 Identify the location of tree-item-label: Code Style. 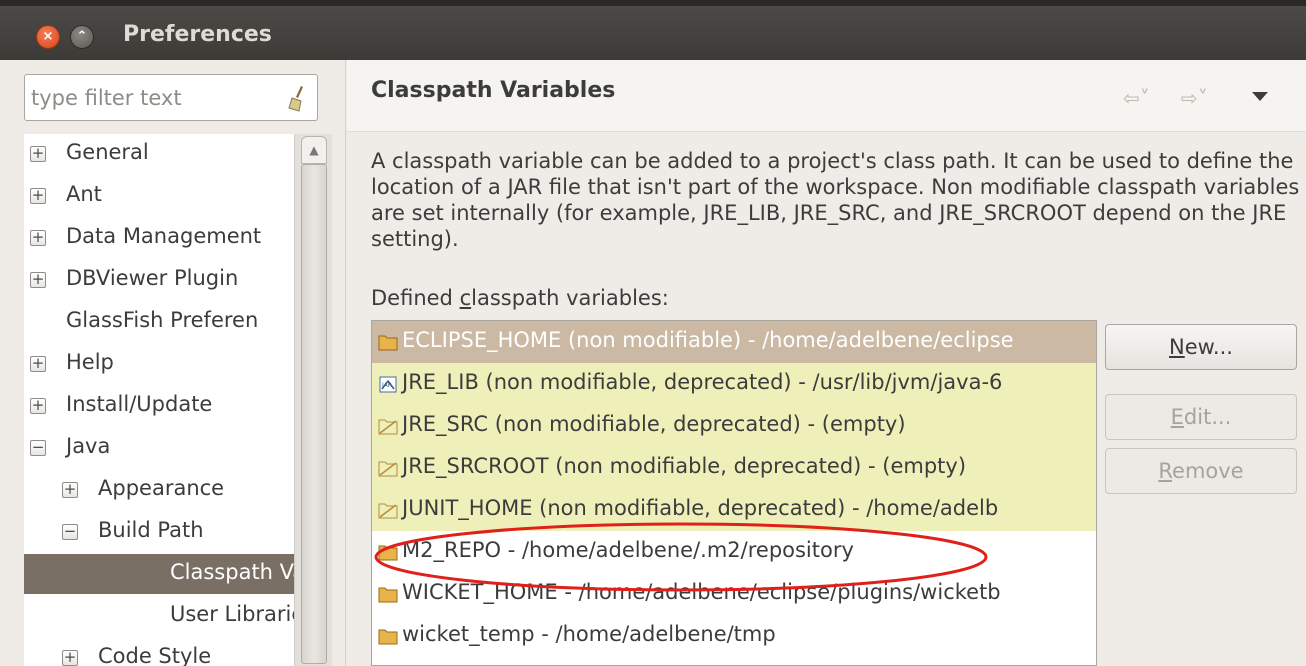
(155, 655).